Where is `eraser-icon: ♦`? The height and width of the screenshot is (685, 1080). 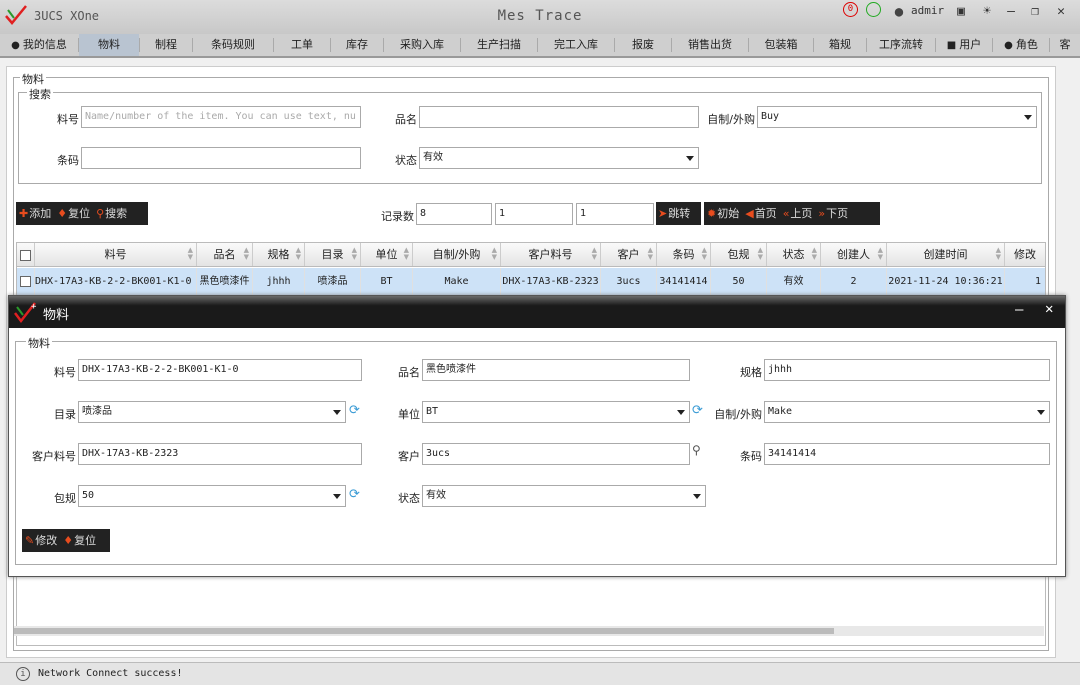
eraser-icon: ♦ is located at coordinates (68, 540).